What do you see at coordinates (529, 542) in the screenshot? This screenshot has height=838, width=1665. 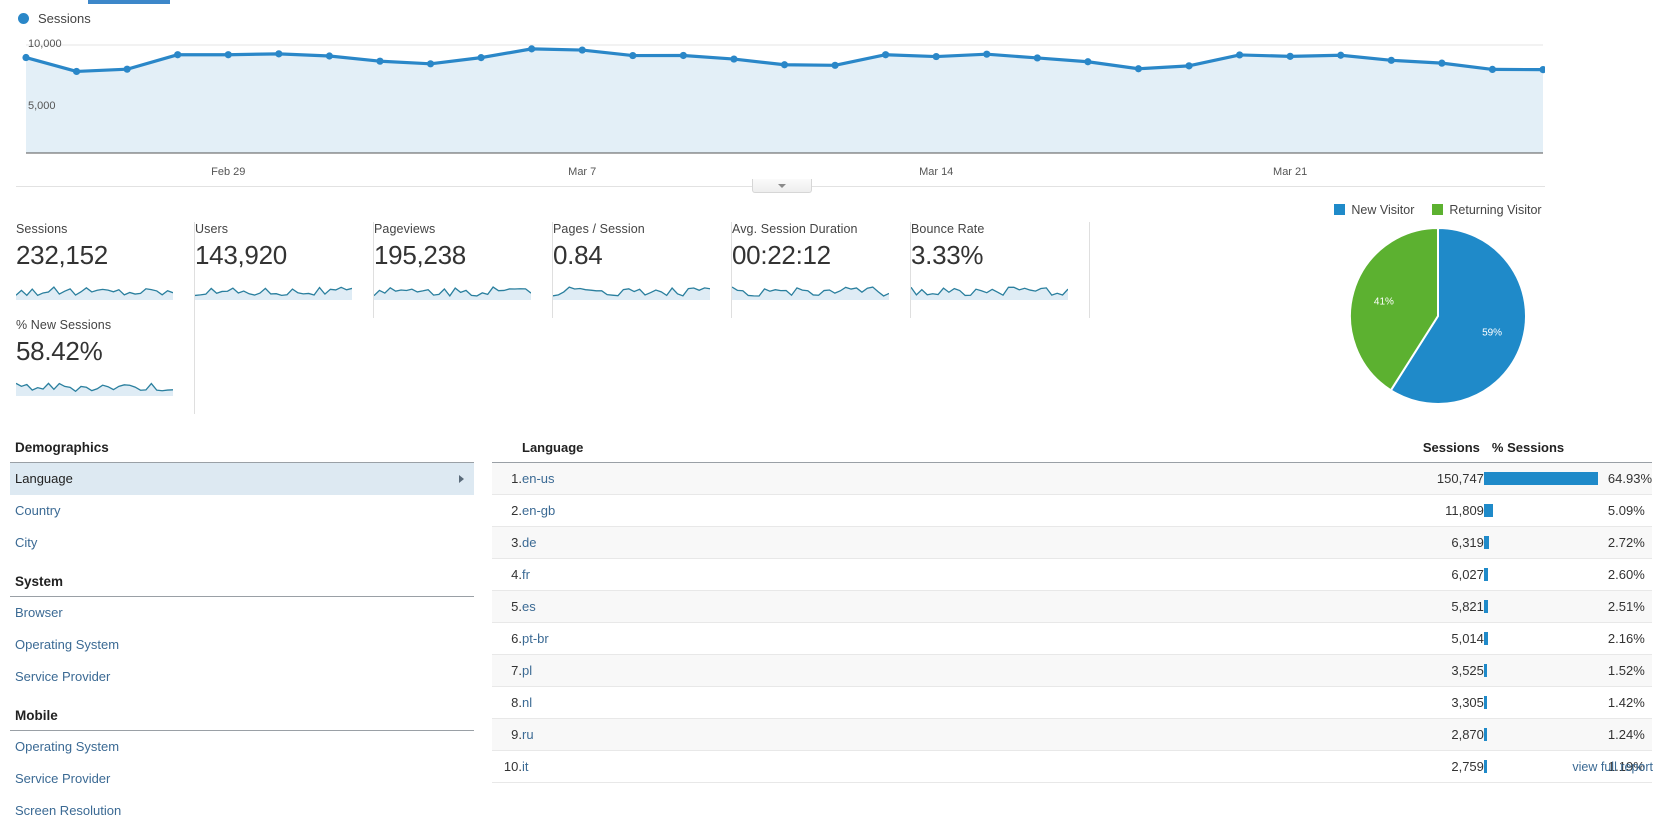 I see `row-language-link: de` at bounding box center [529, 542].